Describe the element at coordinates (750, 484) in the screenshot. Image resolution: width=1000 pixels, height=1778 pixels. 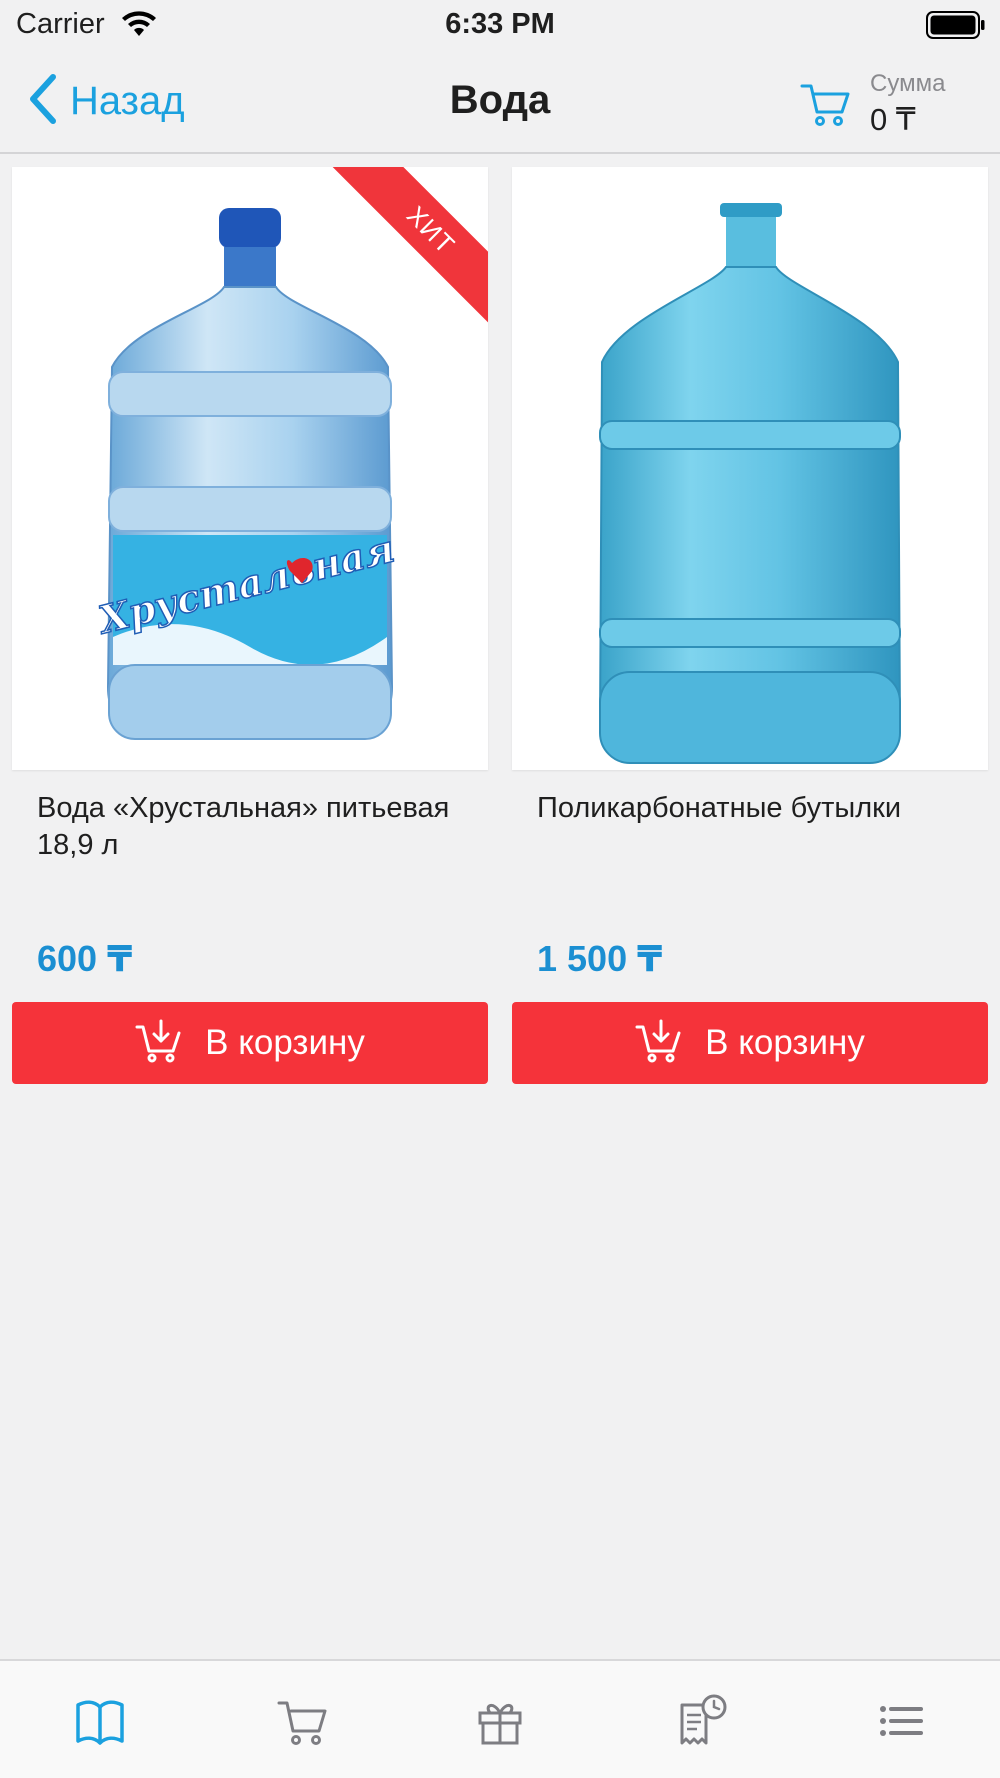
I see `polycarbonate-bottle-image` at that location.